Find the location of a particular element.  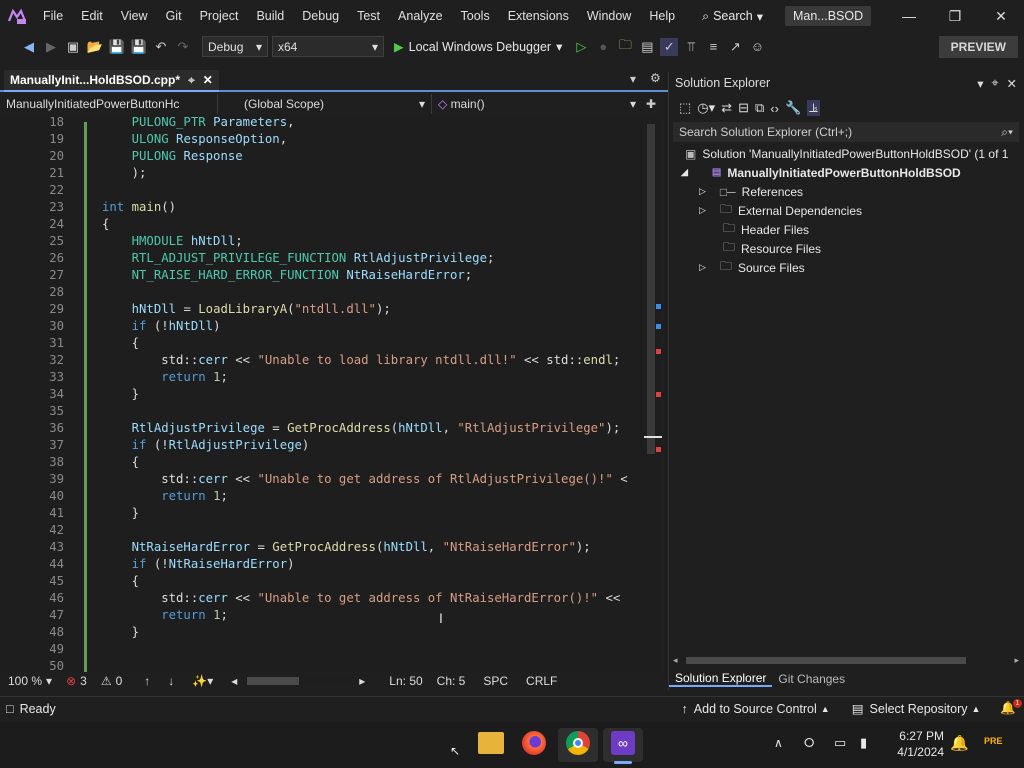

tree-item-header-files: 🗀 Header Files is located at coordinates (766, 229).